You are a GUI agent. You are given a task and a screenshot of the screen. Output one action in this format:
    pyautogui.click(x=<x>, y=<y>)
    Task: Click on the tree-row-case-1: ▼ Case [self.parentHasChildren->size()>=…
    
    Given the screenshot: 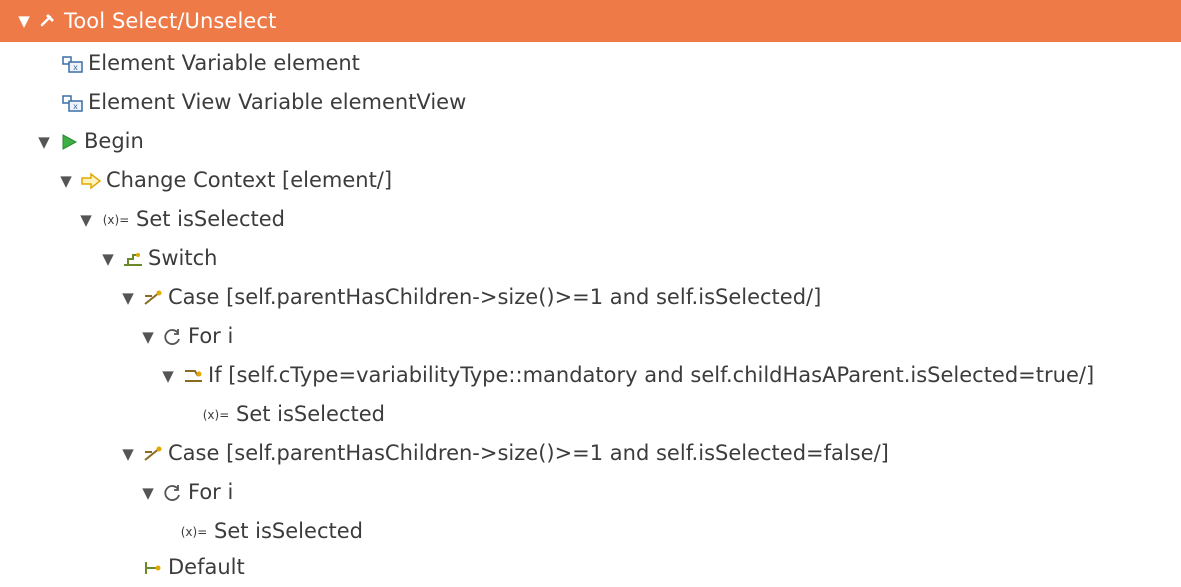 What is the action you would take?
    pyautogui.click(x=590, y=297)
    